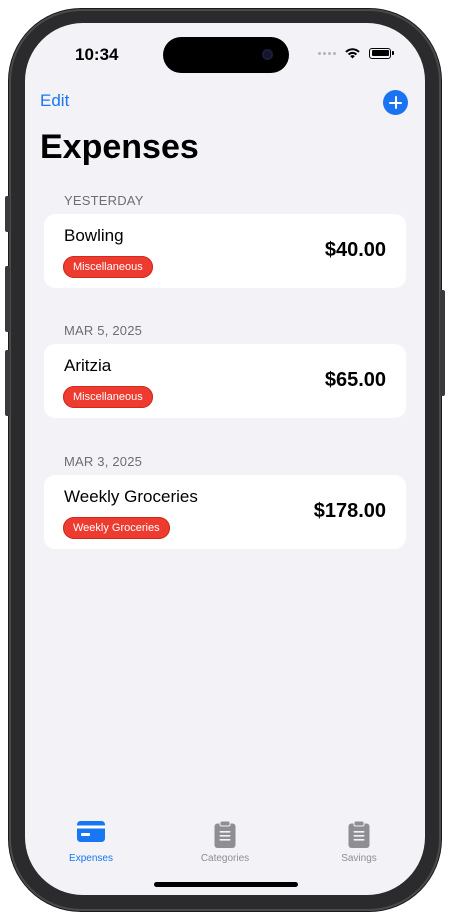 The image size is (450, 920). What do you see at coordinates (355, 250) in the screenshot?
I see `expense-amount: $40.00` at bounding box center [355, 250].